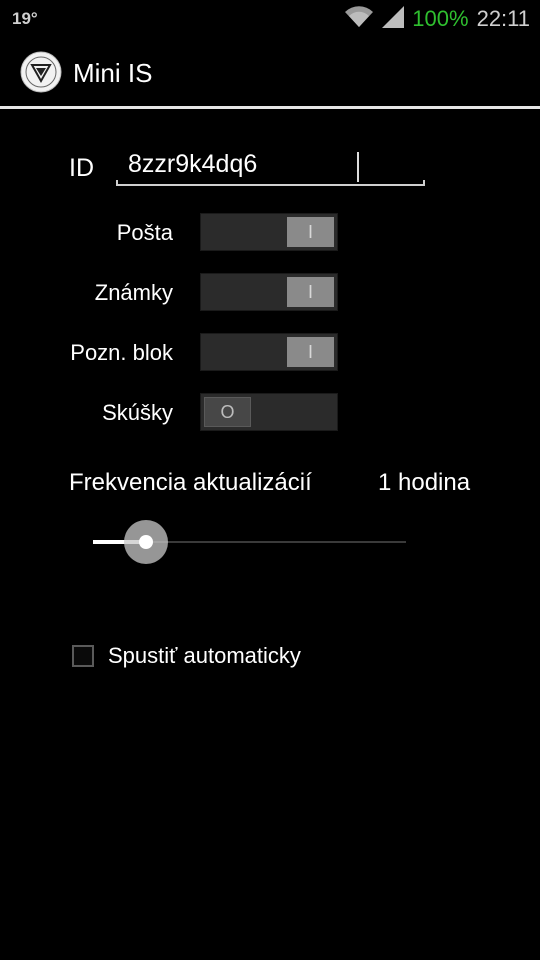 The image size is (540, 960). I want to click on id-input: 8zzr9k4dq6, so click(270, 163).